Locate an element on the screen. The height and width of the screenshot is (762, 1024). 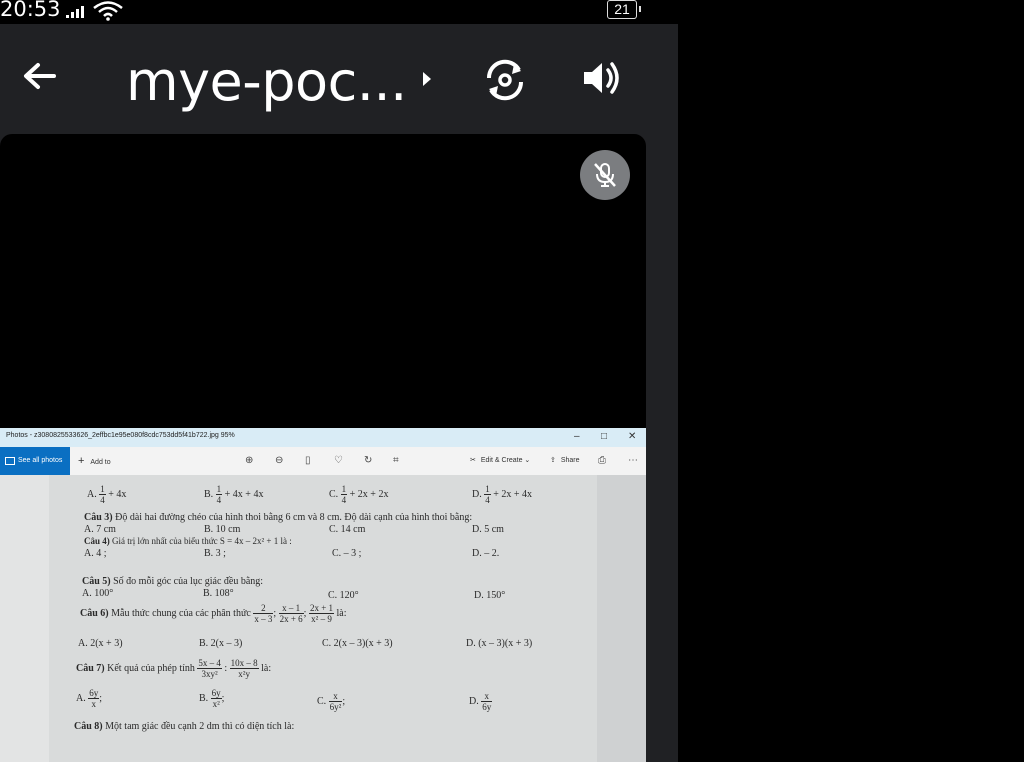
q6-option-a: A. 2(x + 3) is located at coordinates (100, 643).